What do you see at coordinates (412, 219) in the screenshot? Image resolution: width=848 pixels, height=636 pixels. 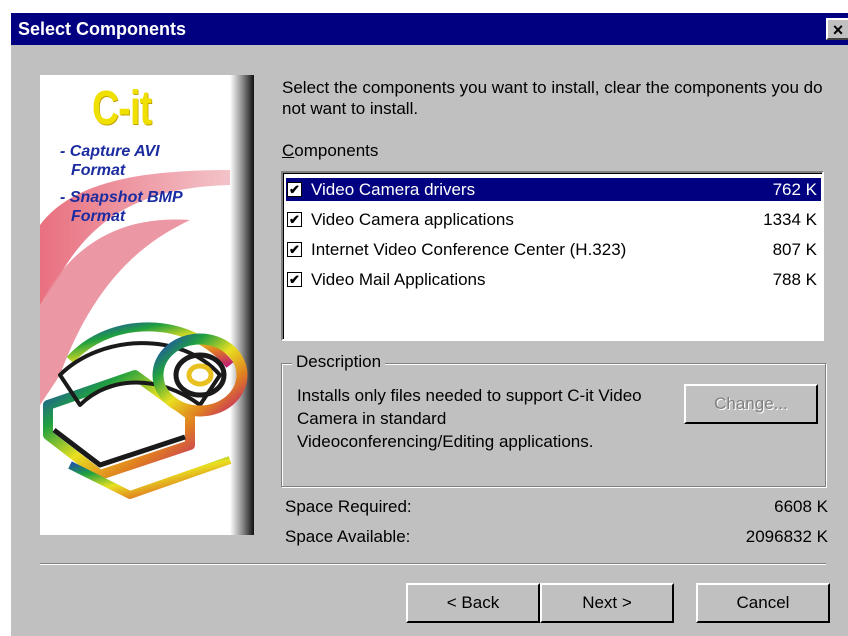 I see `component-name: Video Camera applications` at bounding box center [412, 219].